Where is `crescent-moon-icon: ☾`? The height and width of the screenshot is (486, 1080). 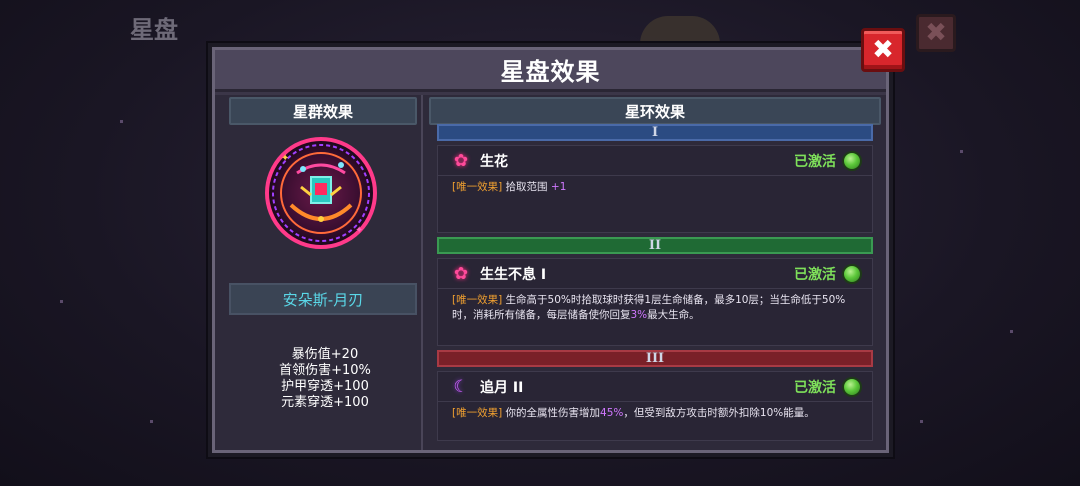 crescent-moon-icon: ☾ is located at coordinates (461, 386).